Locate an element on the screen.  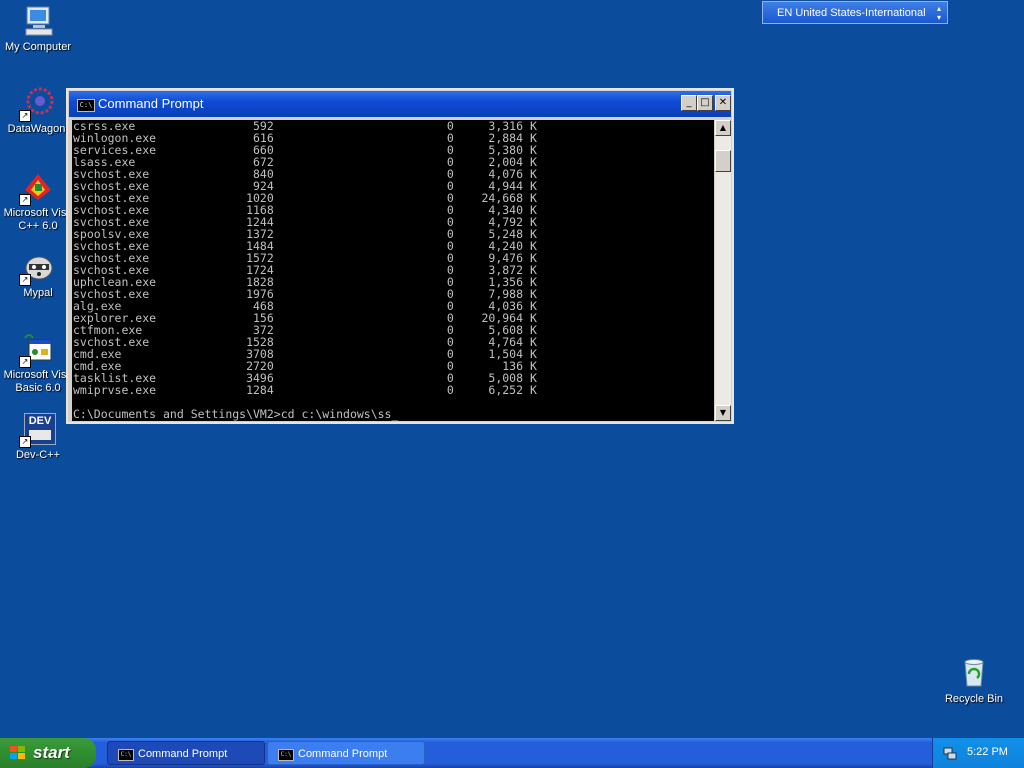
desktop-icon-vb6: ↗ Microsoft Visu Basic 6.0 is located at coordinates (38, 363).